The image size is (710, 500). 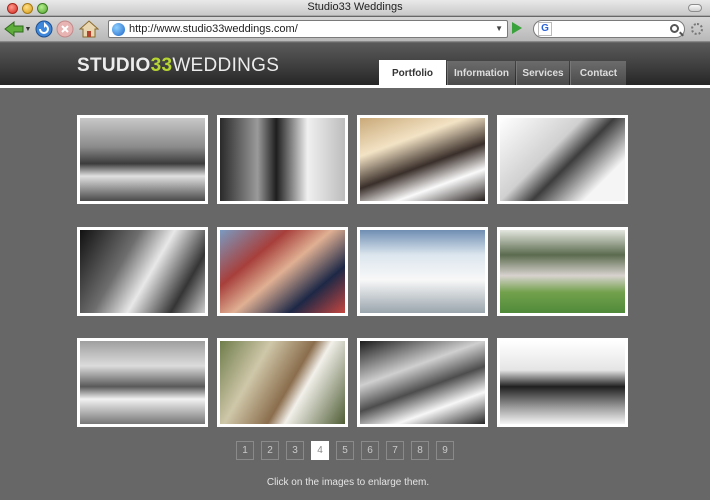 I want to click on stop-icon, so click(x=65, y=29).